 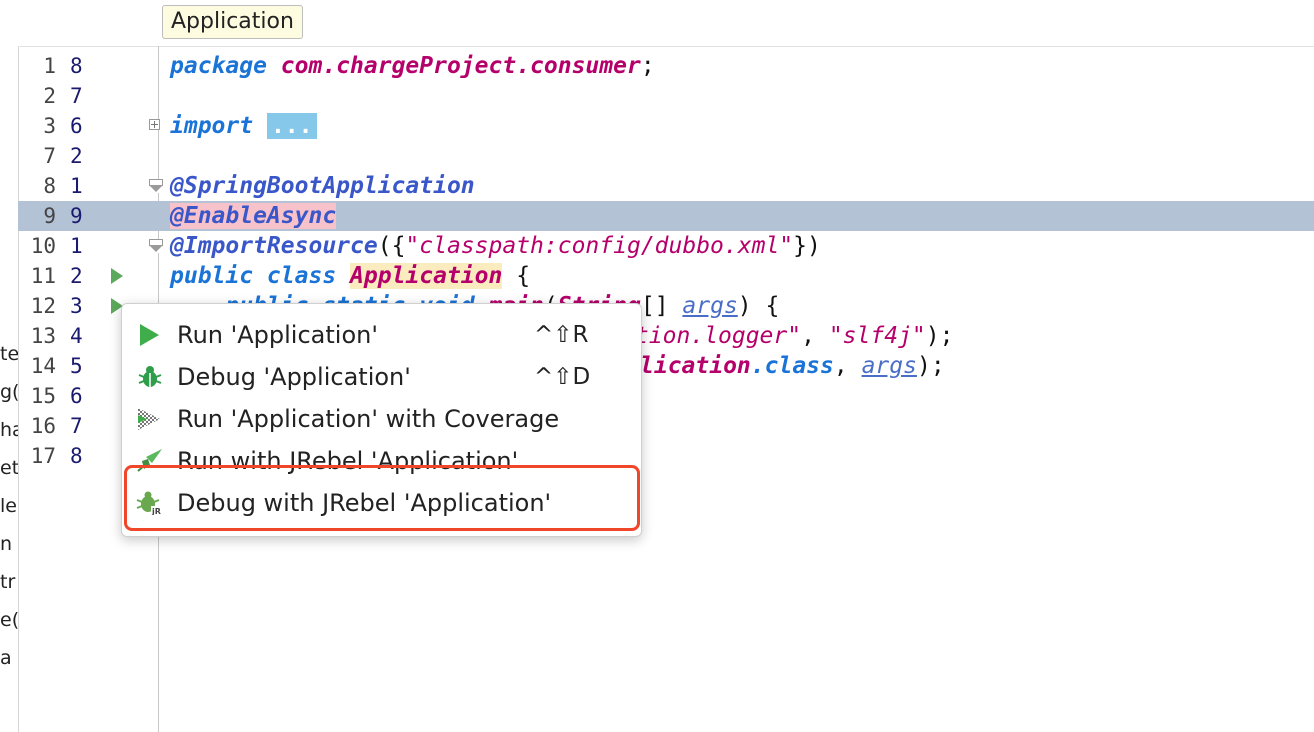 What do you see at coordinates (43, 396) in the screenshot?
I see `line-number: 15` at bounding box center [43, 396].